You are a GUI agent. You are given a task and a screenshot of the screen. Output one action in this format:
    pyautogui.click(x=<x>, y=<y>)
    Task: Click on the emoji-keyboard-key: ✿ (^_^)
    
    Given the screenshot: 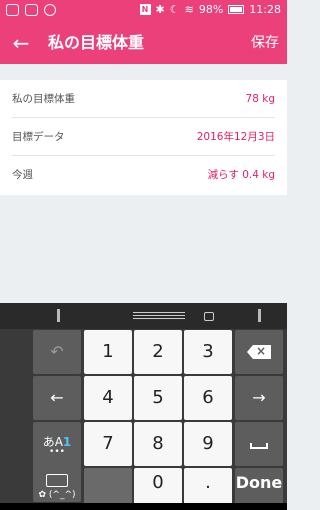 What is the action you would take?
    pyautogui.click(x=57, y=483)
    